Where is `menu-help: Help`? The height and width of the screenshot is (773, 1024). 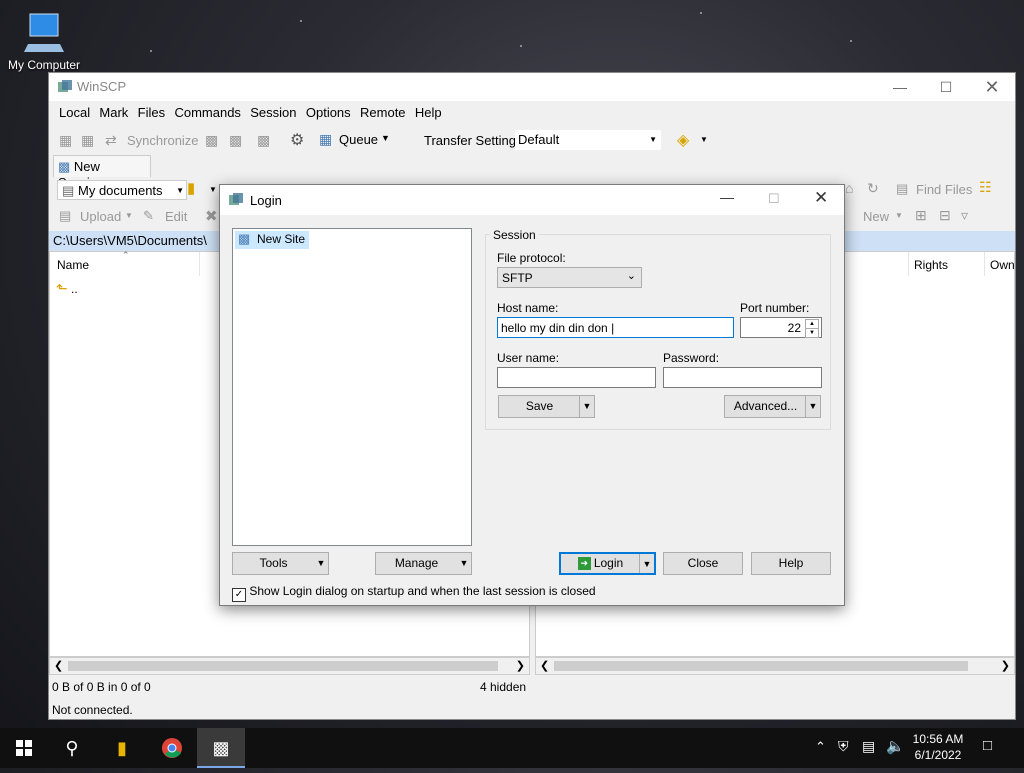 menu-help: Help is located at coordinates (428, 112).